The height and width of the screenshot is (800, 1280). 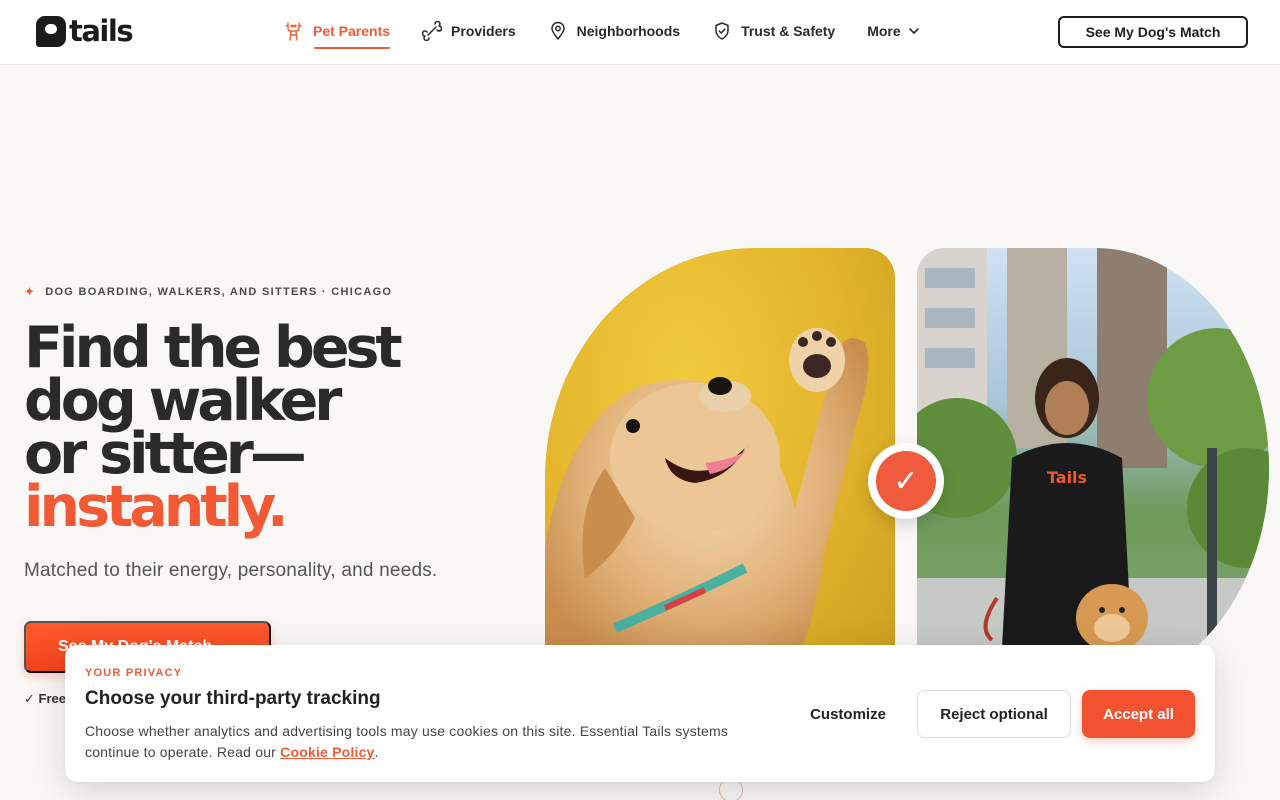 I want to click on cookie-policy-link: Cookie Policy, so click(x=327, y=752).